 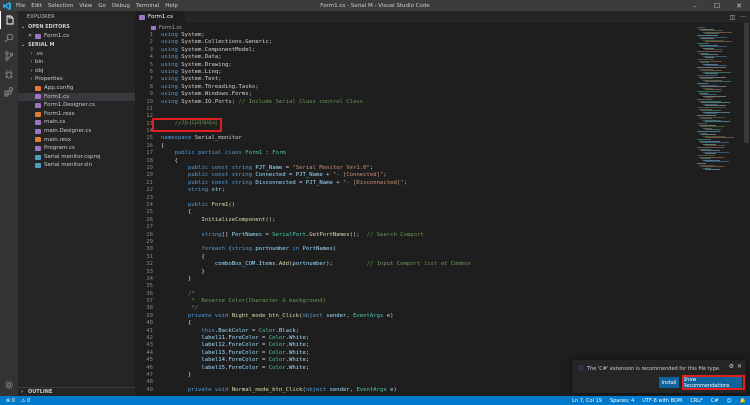 I want to click on tab-label: Form1.cs, so click(x=160, y=17).